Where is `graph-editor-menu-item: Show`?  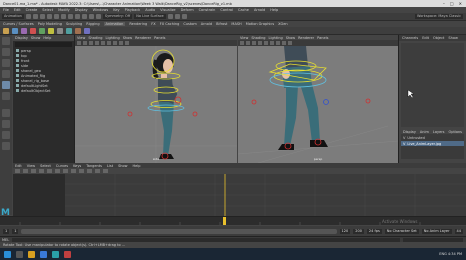
graph-editor-menu-item: Show is located at coordinates (122, 166).